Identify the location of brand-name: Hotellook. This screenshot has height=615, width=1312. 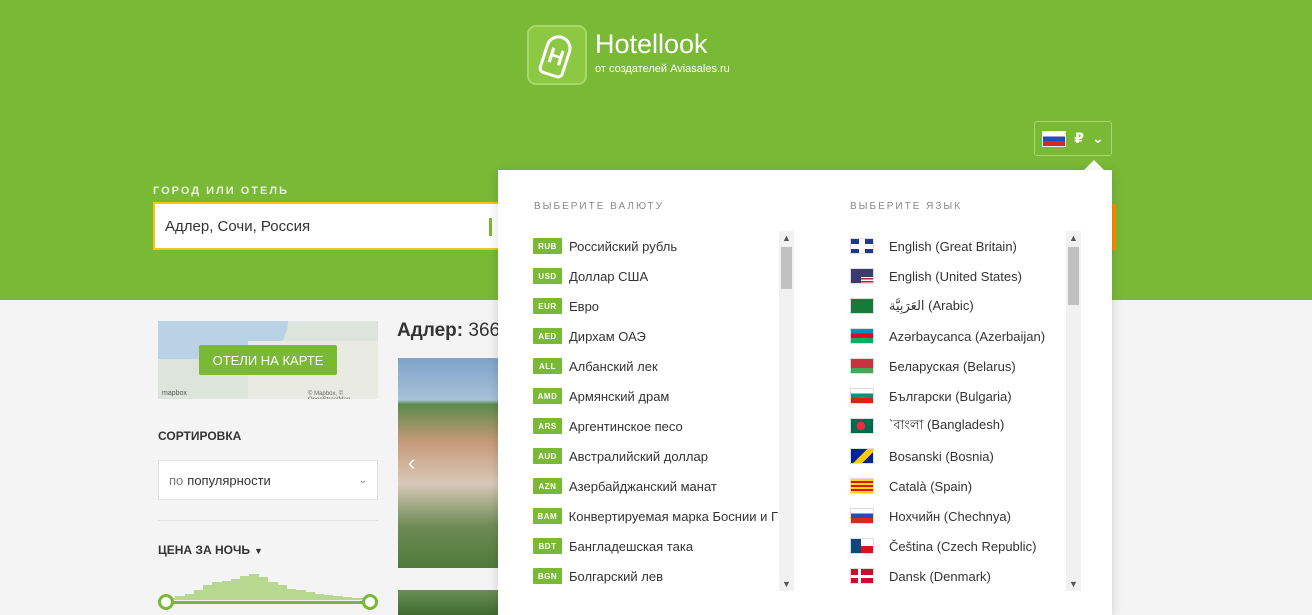
(651, 44).